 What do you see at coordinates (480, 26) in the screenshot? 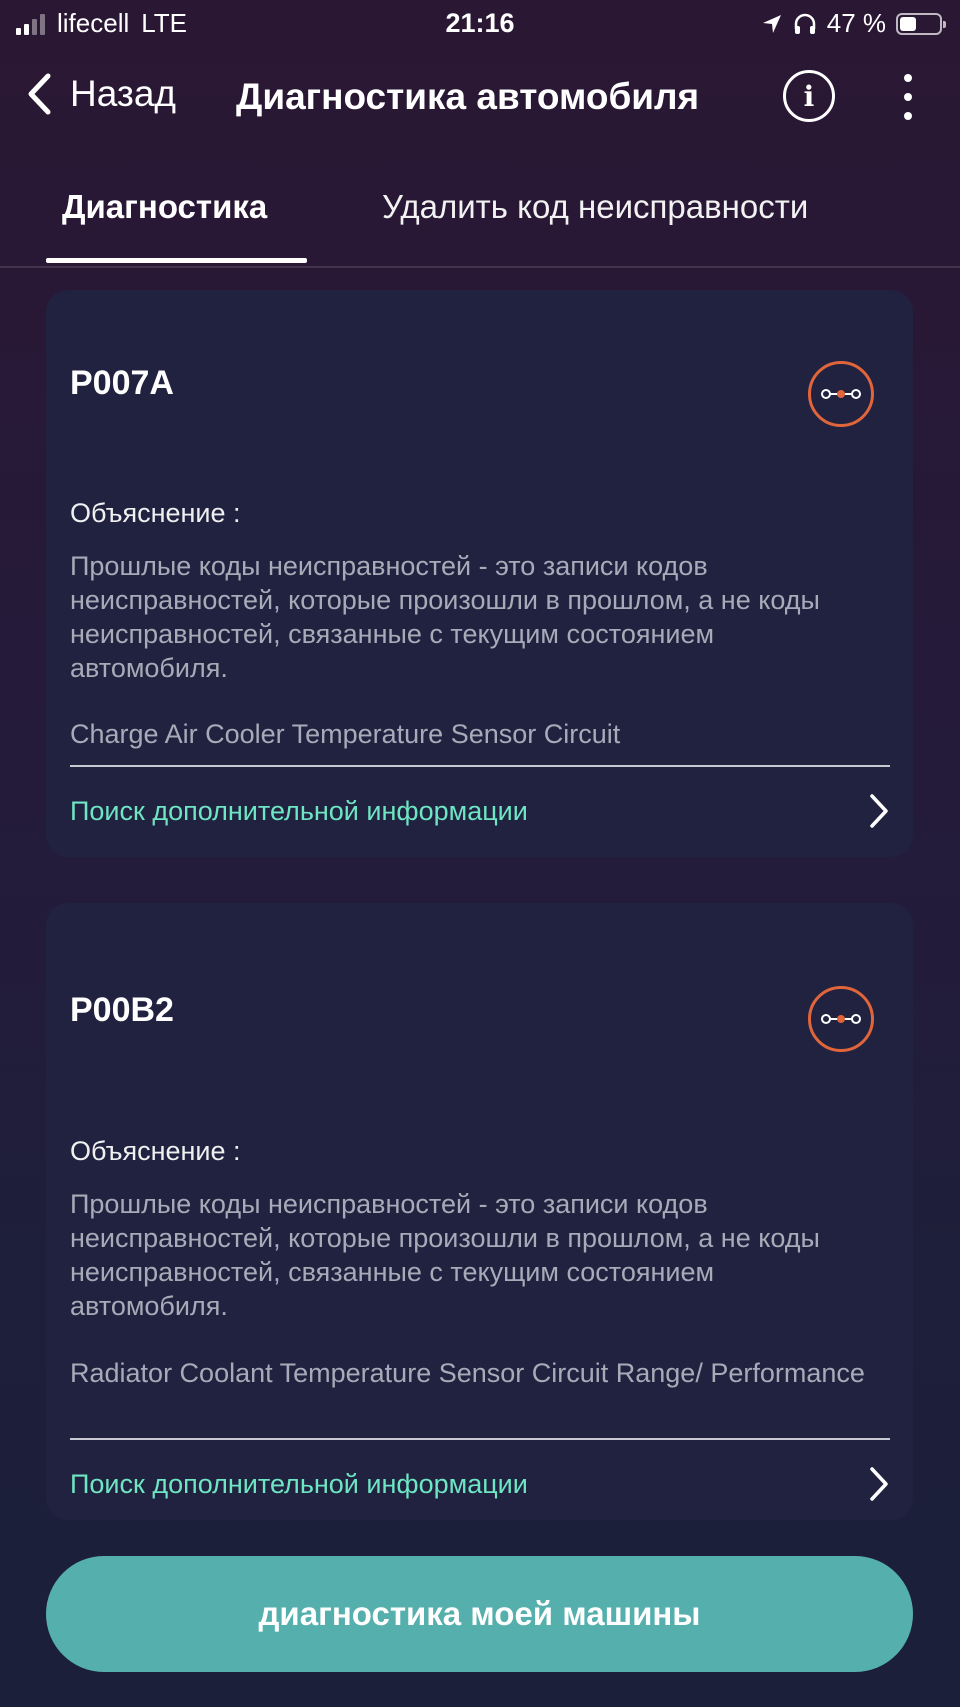
I see `status-bar: lifecell LTE 21:16 47 %` at bounding box center [480, 26].